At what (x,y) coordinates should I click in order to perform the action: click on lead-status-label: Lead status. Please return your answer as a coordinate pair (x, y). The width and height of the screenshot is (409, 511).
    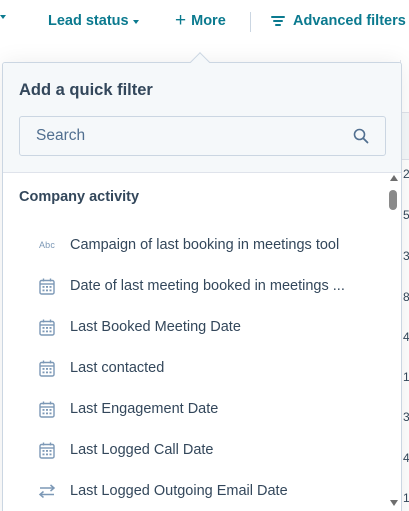
    Looking at the image, I should click on (88, 21).